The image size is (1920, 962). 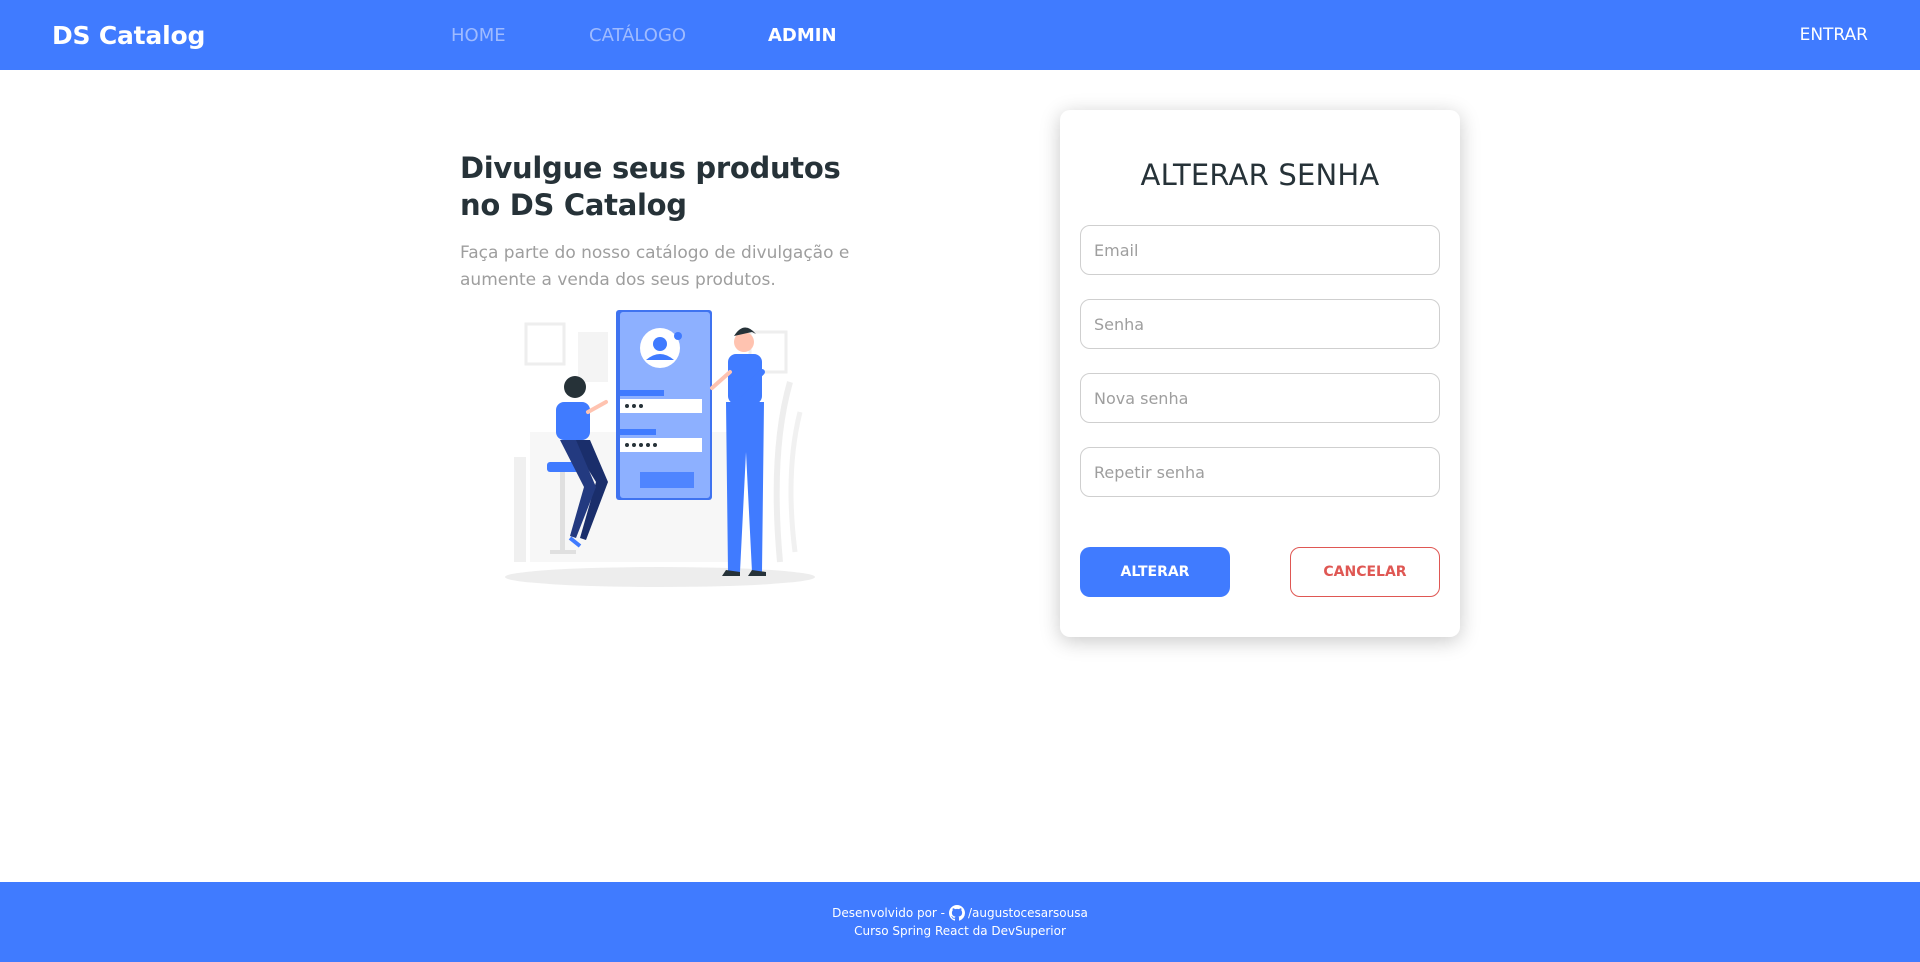 What do you see at coordinates (1834, 35) in the screenshot?
I see `login-link: ENTRAR` at bounding box center [1834, 35].